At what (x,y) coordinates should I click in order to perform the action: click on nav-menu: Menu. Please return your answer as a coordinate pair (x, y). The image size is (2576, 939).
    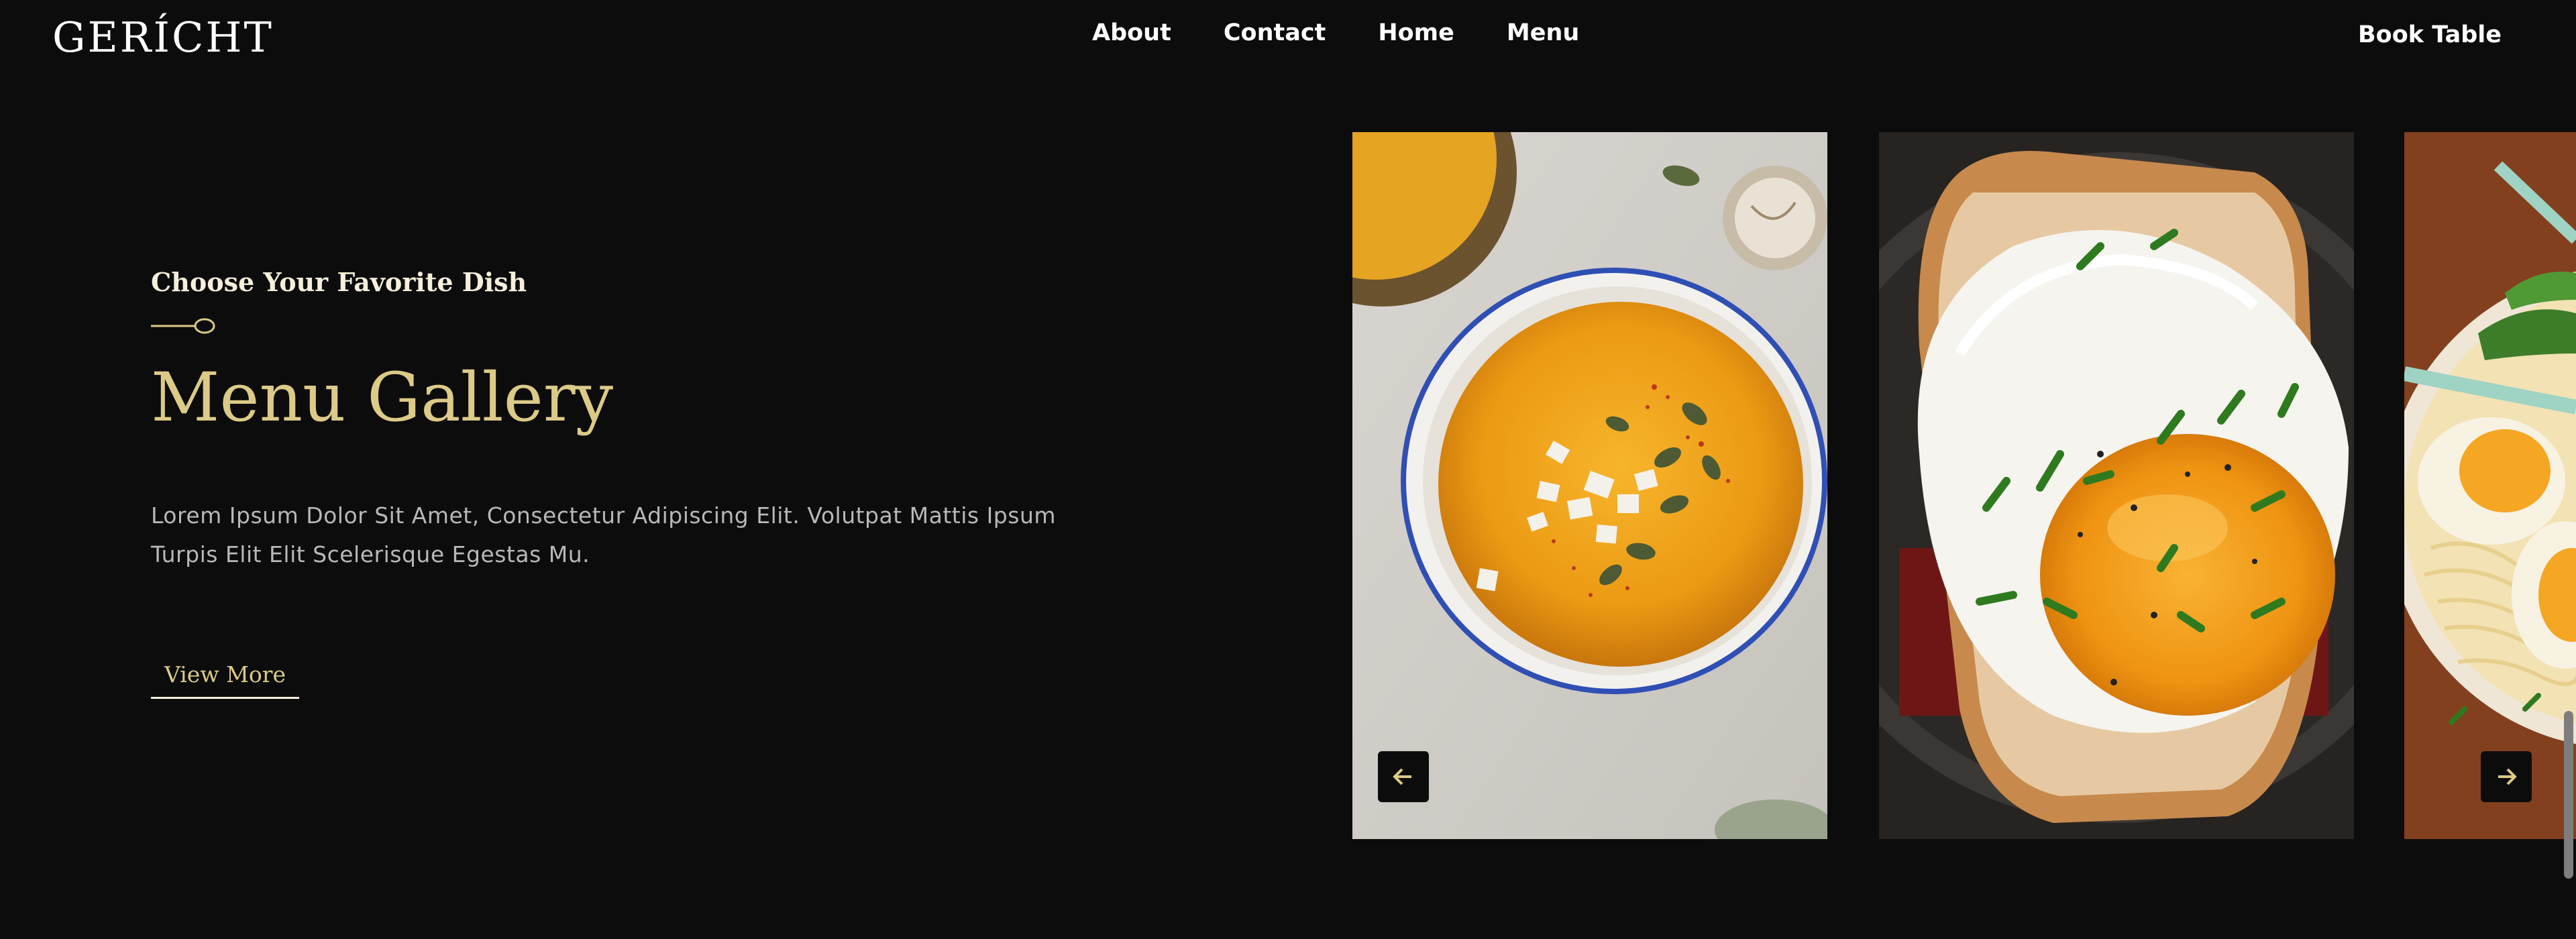
    Looking at the image, I should click on (1543, 33).